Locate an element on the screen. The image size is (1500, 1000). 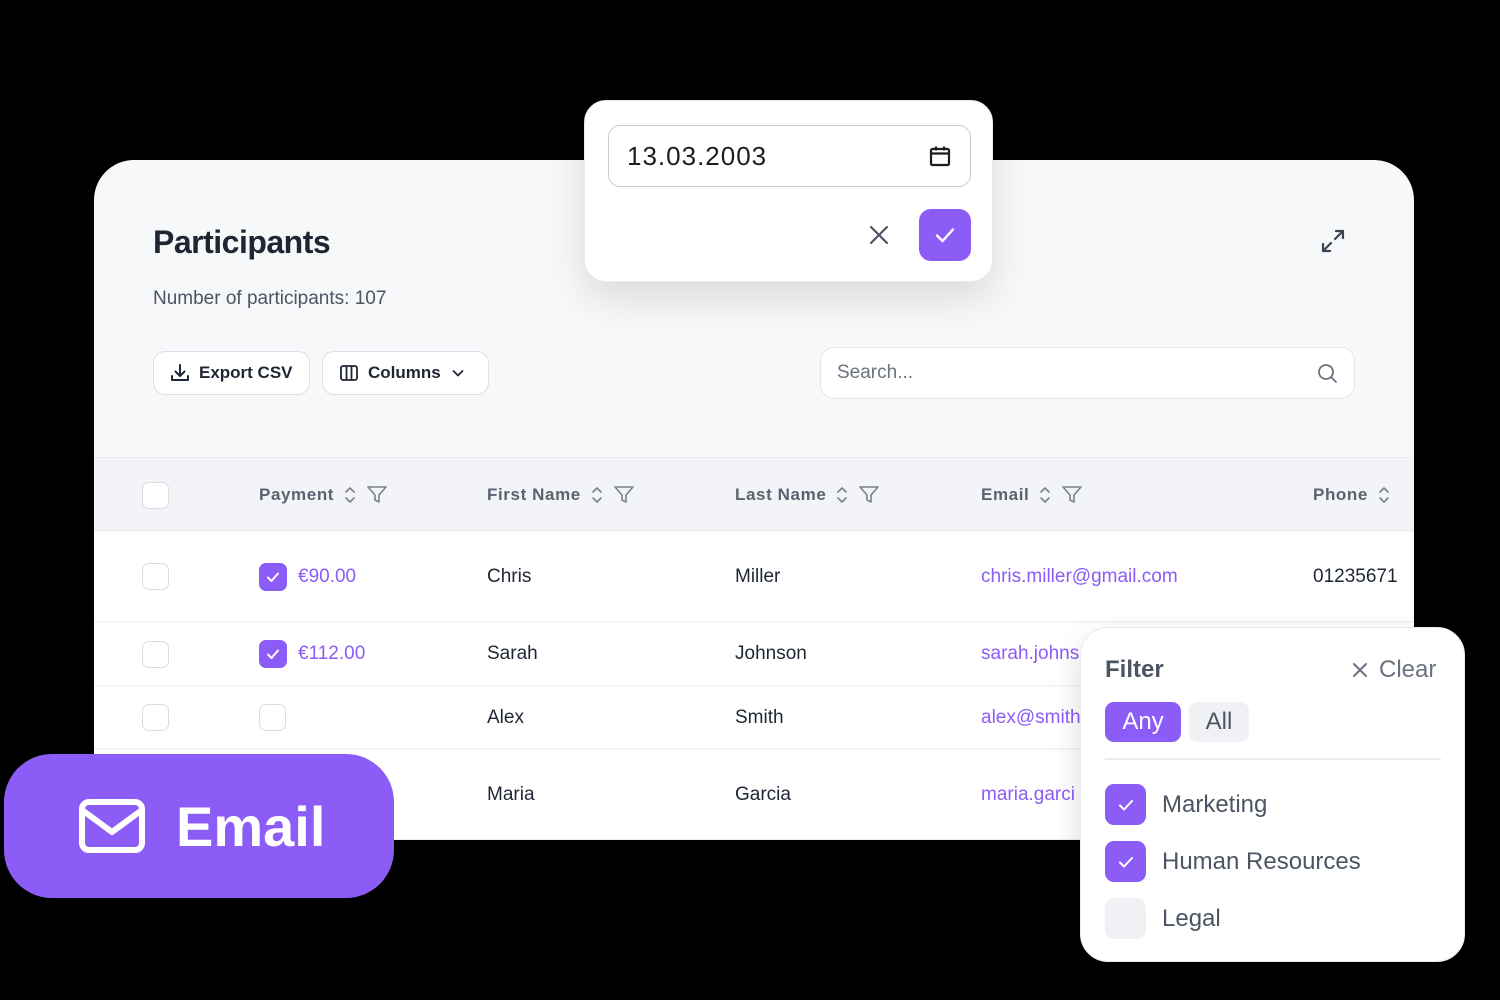
header-first-name: First Name is located at coordinates (561, 495).